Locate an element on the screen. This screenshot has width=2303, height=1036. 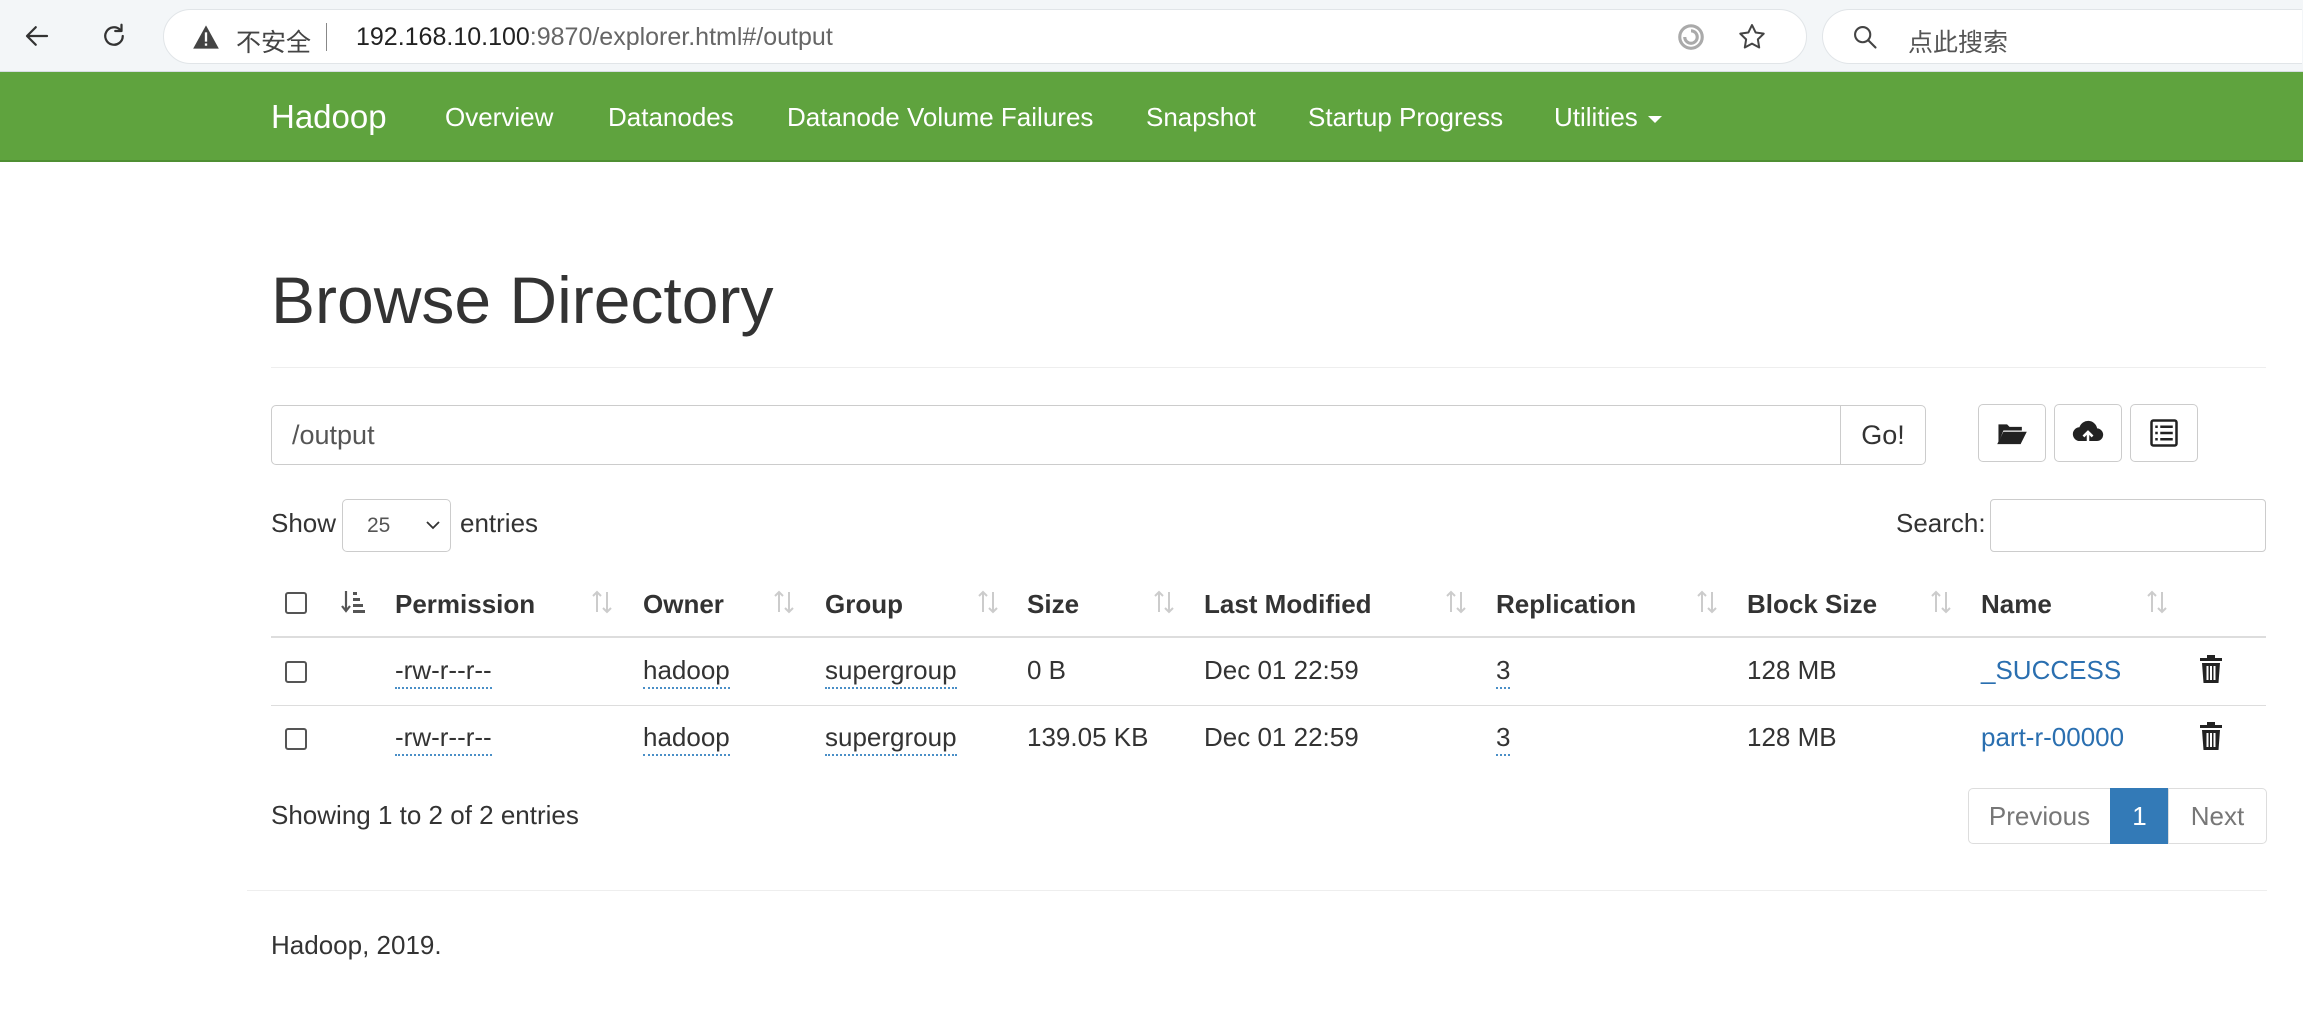
size-cell: 139.05 KB is located at coordinates (1088, 737).